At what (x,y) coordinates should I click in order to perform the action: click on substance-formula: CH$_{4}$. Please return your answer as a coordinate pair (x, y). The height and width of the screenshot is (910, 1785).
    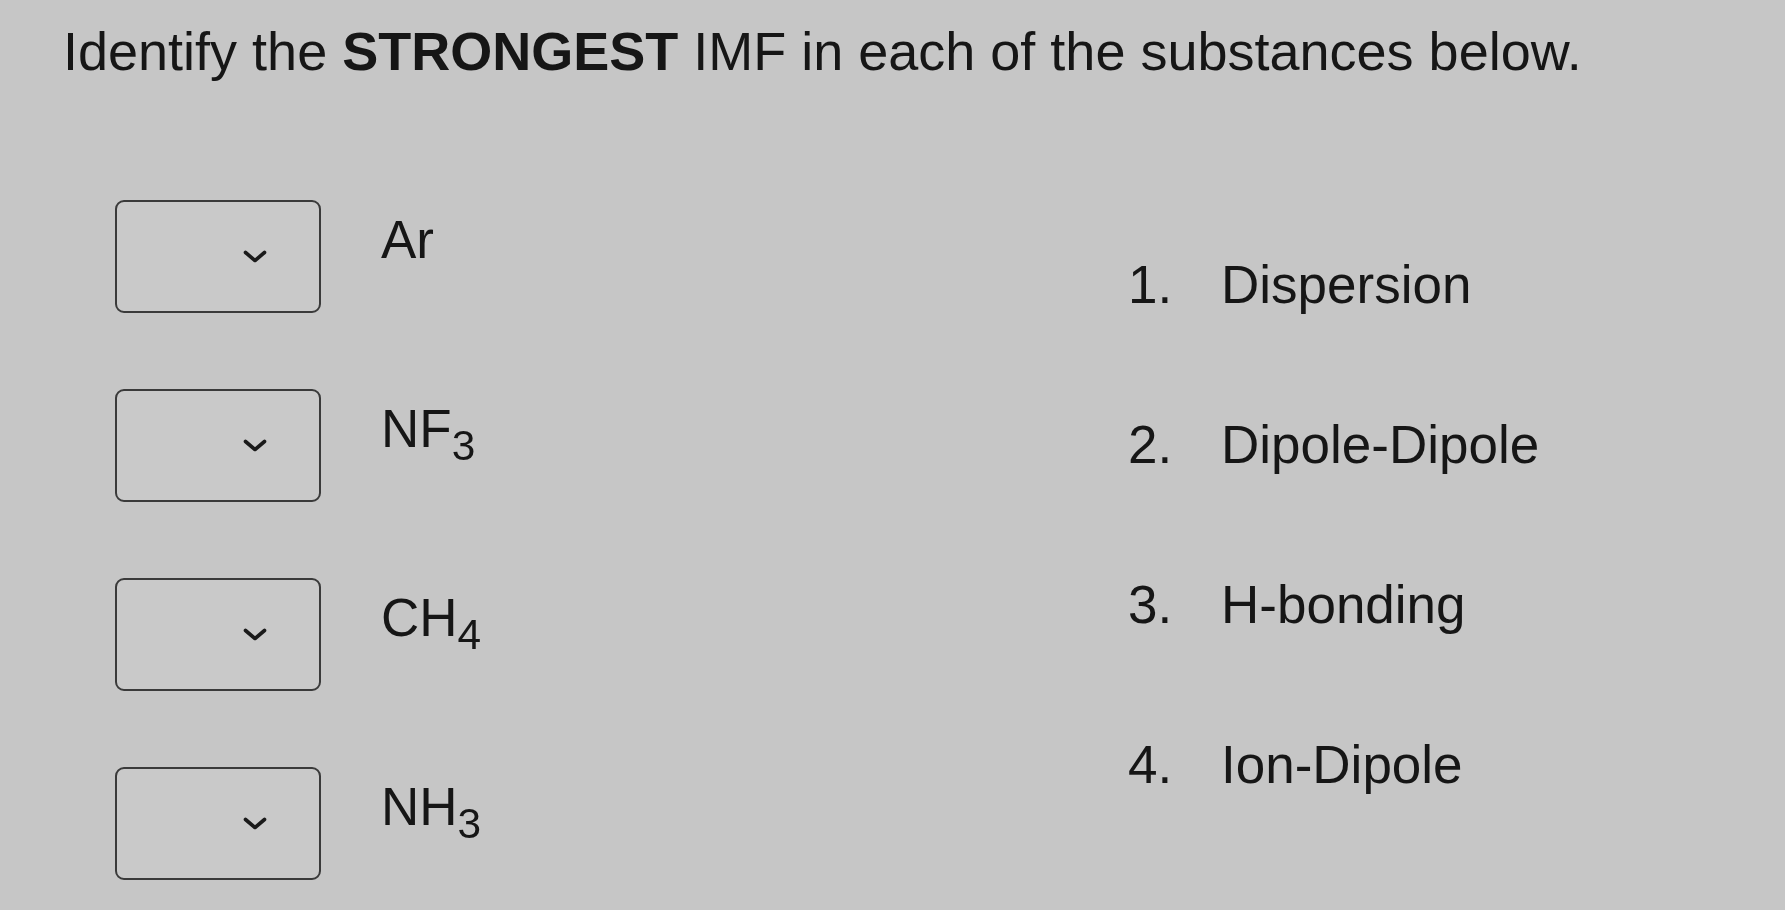
    Looking at the image, I should click on (431, 618).